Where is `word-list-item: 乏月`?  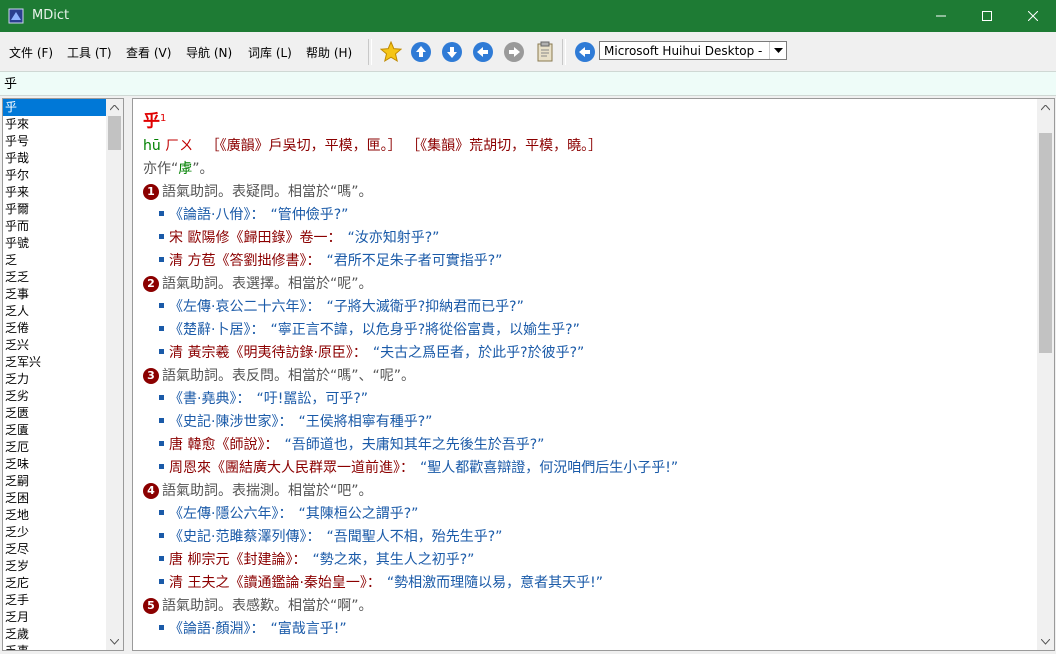 word-list-item: 乏月 is located at coordinates (55, 617).